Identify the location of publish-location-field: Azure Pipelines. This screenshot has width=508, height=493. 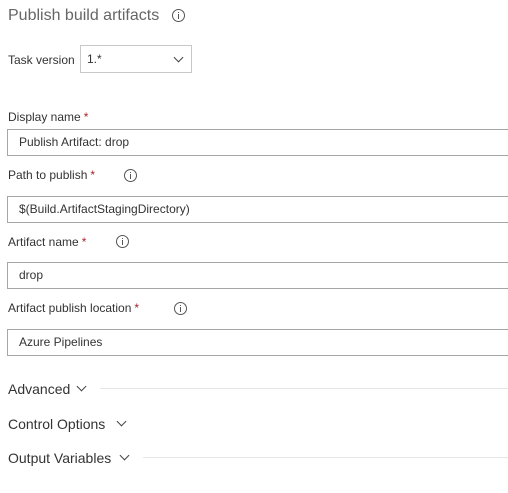
(257, 342).